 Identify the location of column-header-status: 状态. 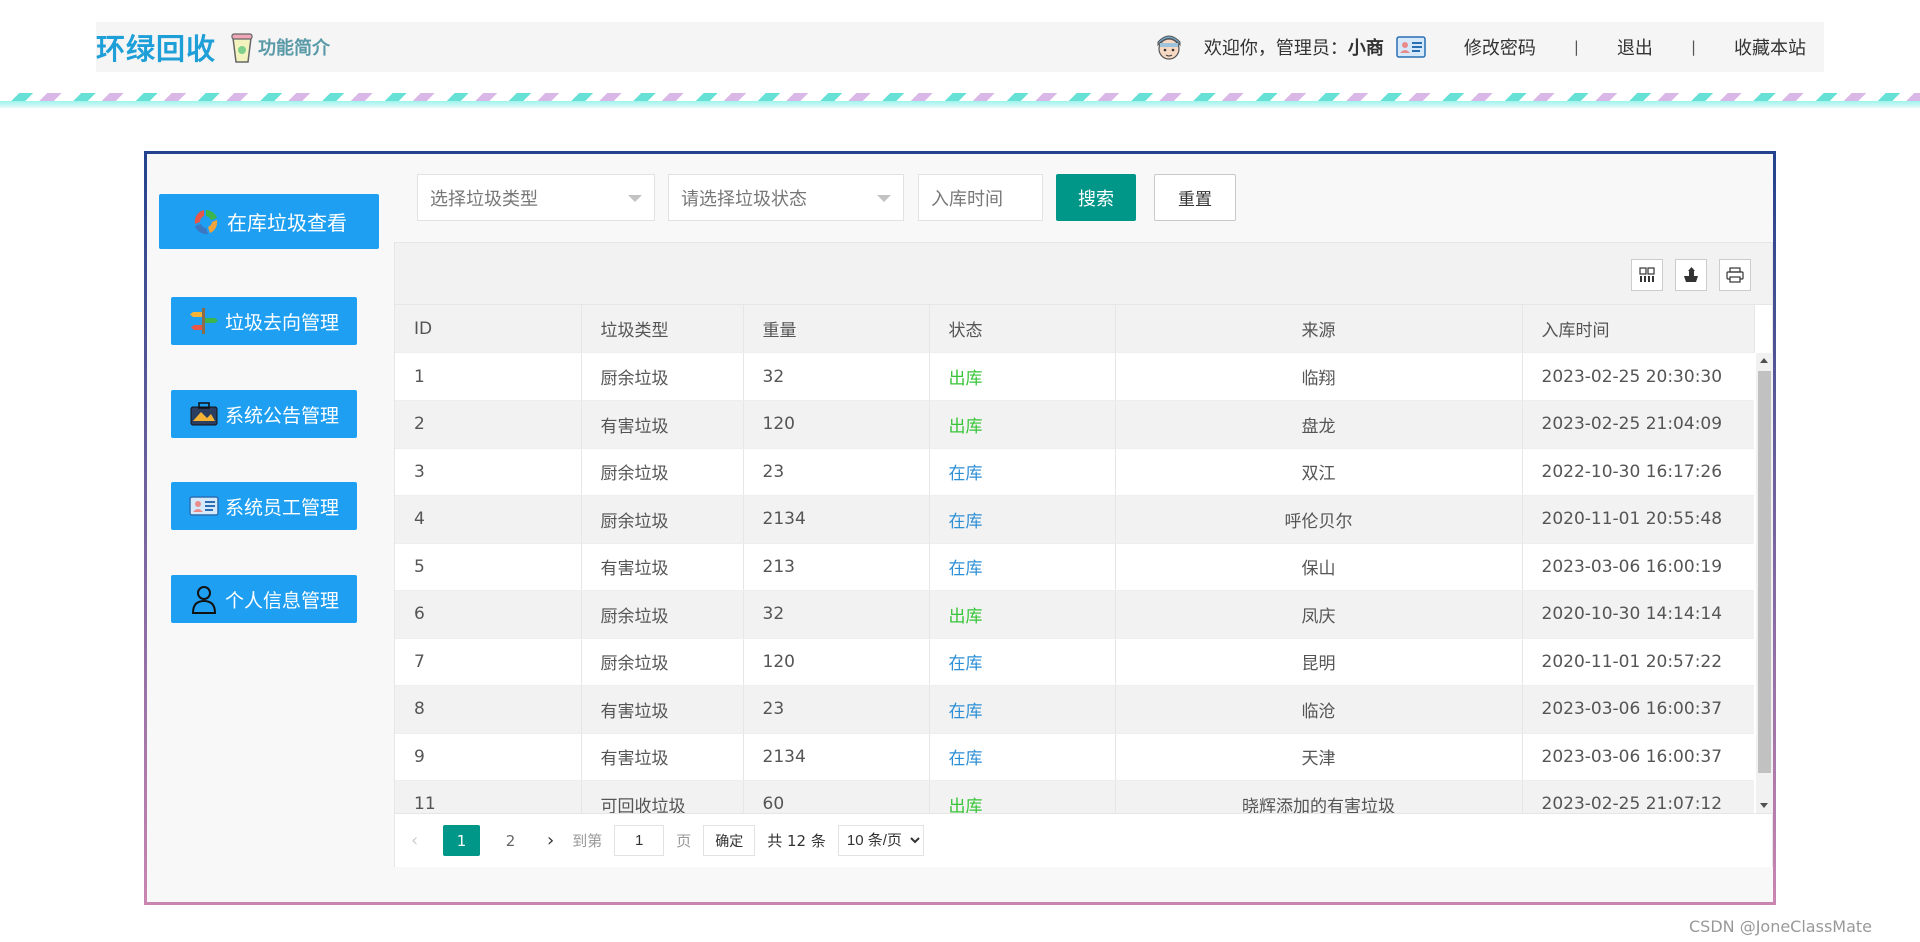
(1022, 329).